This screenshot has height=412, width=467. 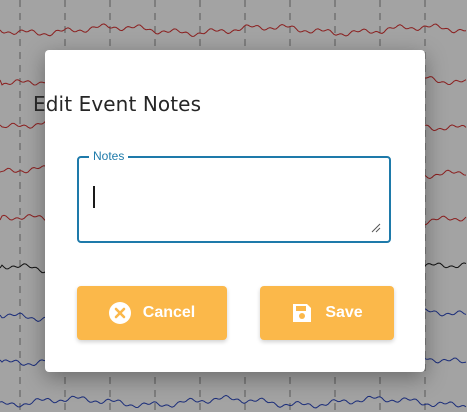 I want to click on floppy-disk-icon, so click(x=302, y=313).